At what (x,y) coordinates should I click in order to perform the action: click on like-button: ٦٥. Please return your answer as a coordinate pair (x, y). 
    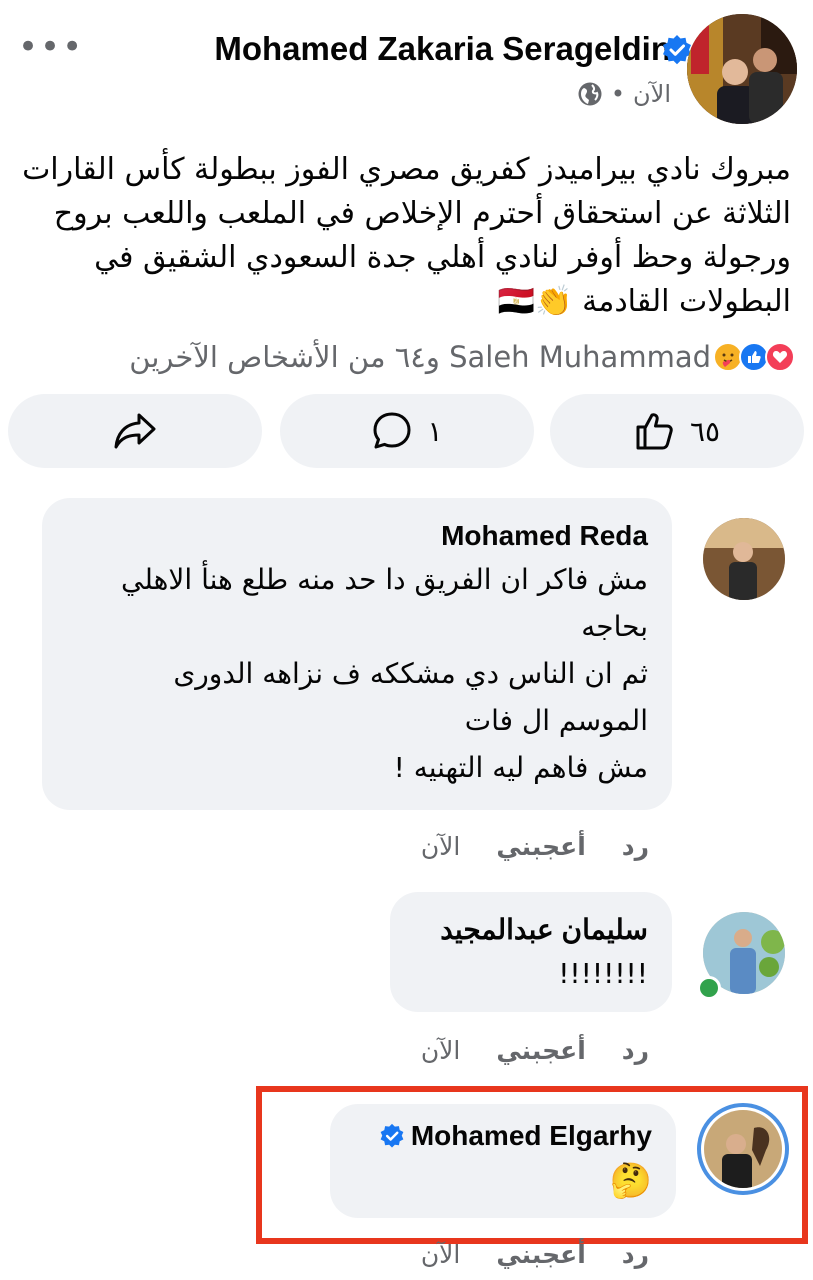
    Looking at the image, I should click on (677, 431).